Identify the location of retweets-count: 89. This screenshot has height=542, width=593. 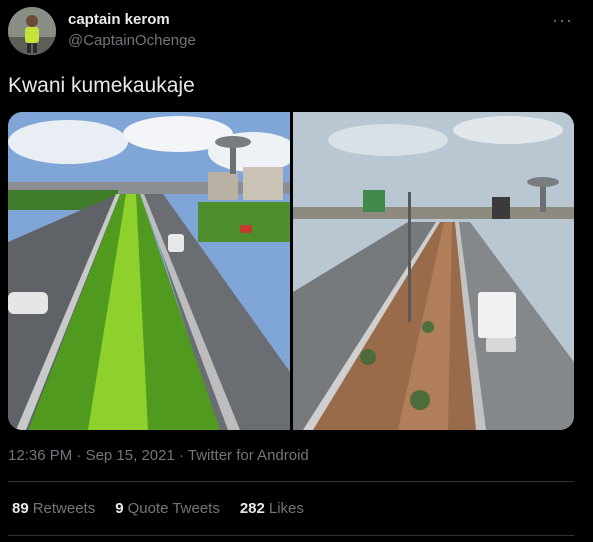
(20, 508).